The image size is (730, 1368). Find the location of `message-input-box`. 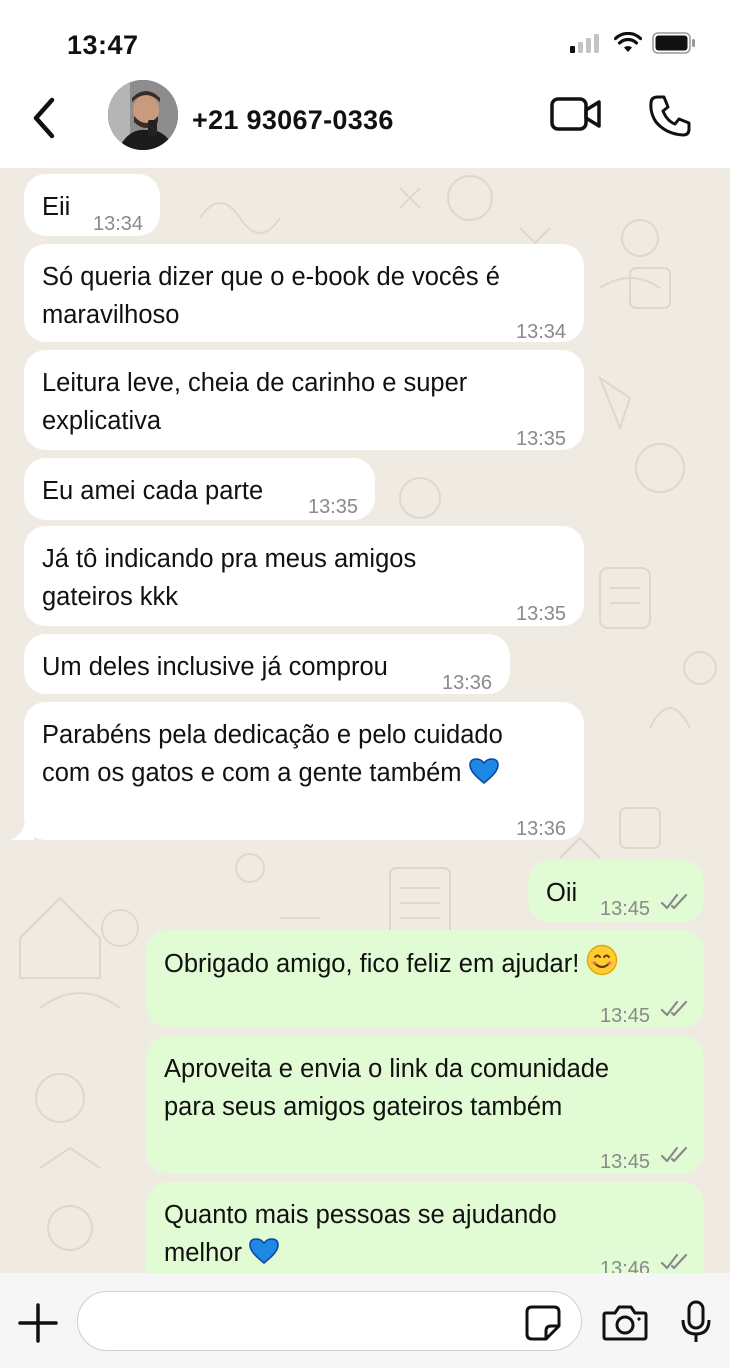

message-input-box is located at coordinates (329, 1321).